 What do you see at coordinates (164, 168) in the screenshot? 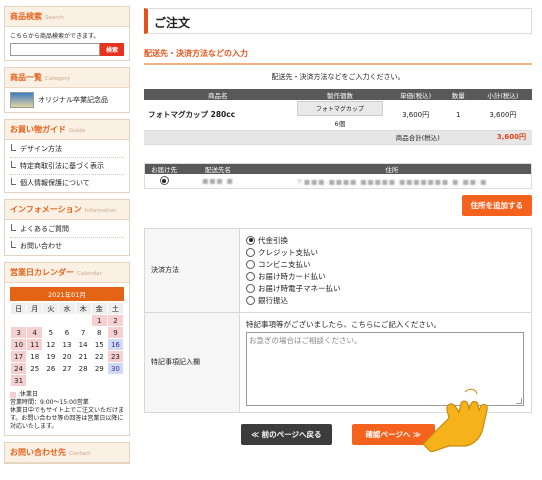
I see `col-delivery: お届け先` at bounding box center [164, 168].